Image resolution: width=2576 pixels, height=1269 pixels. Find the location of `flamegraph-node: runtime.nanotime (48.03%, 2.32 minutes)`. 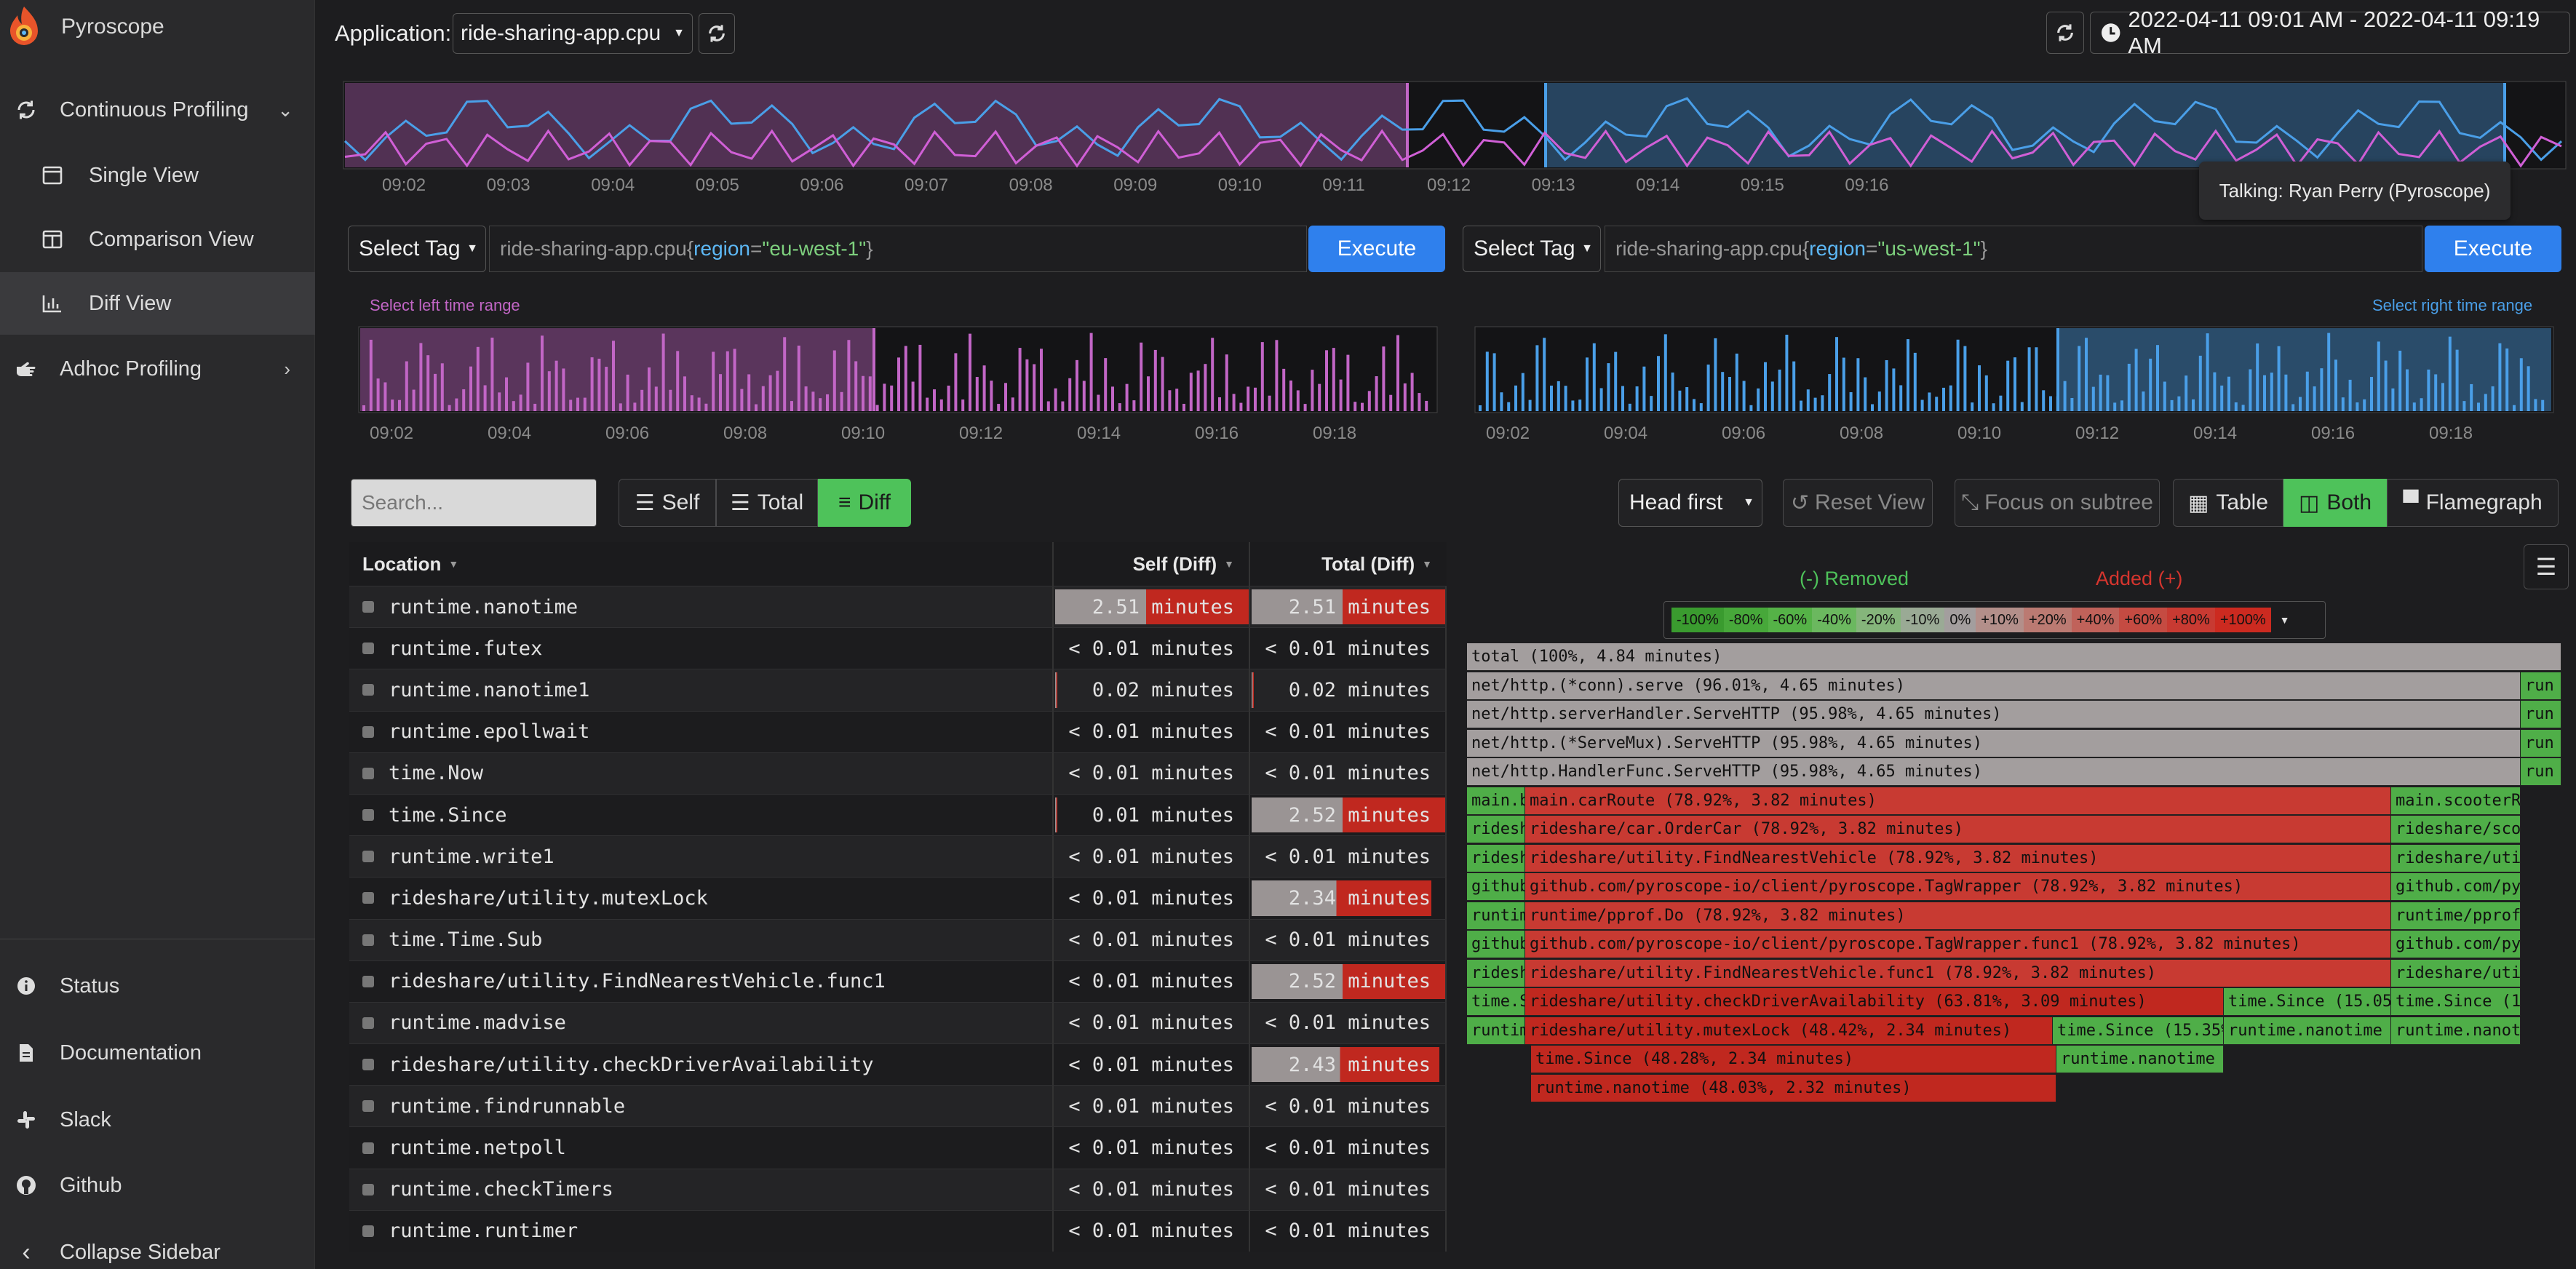

flamegraph-node: runtime.nanotime (48.03%, 2.32 minutes) is located at coordinates (1794, 1088).